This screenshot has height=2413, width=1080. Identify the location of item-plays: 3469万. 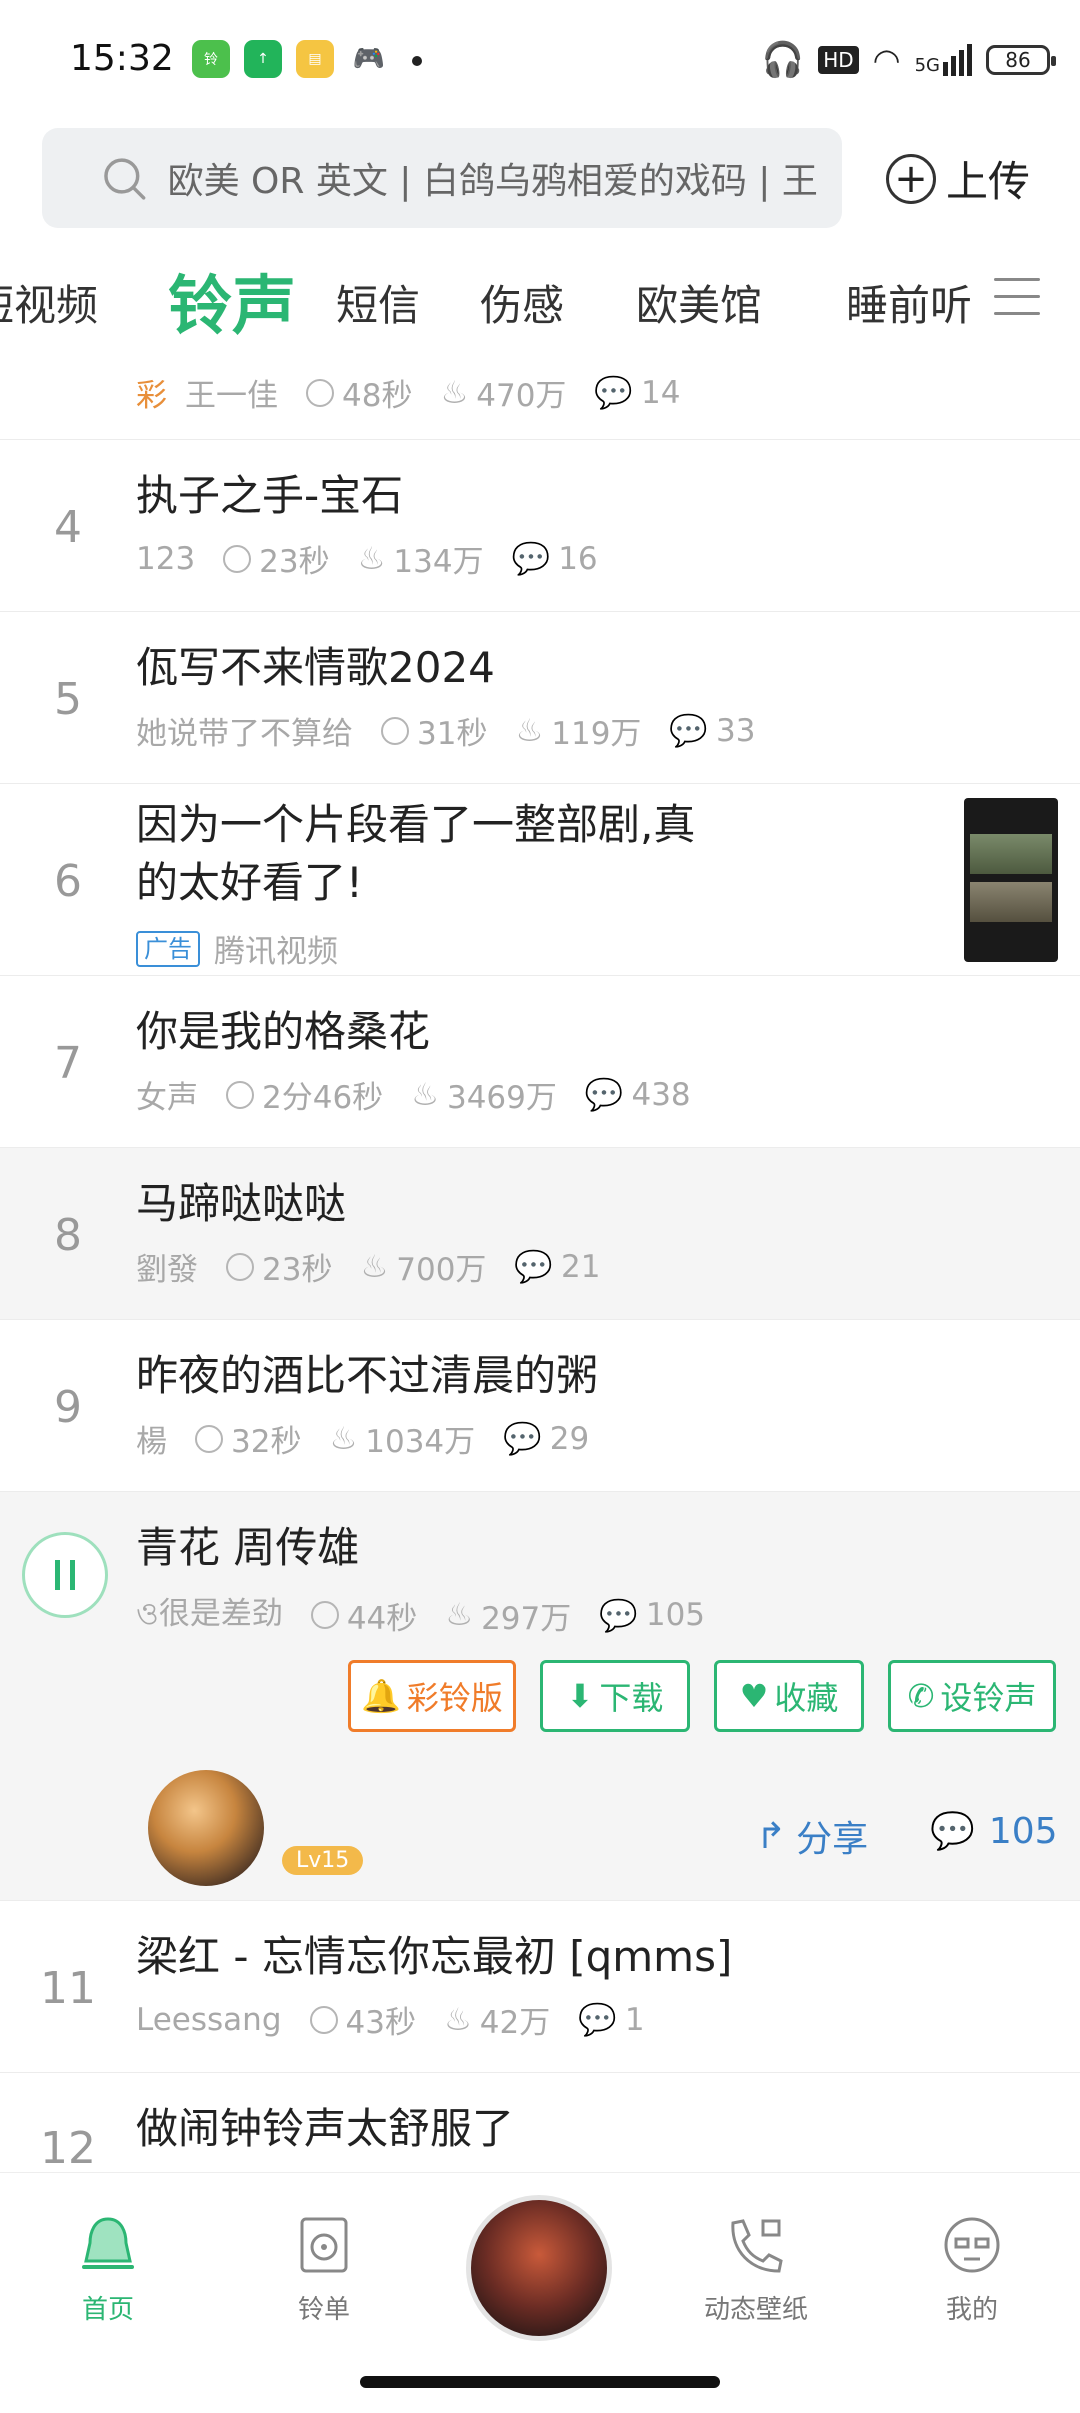
(501, 1098).